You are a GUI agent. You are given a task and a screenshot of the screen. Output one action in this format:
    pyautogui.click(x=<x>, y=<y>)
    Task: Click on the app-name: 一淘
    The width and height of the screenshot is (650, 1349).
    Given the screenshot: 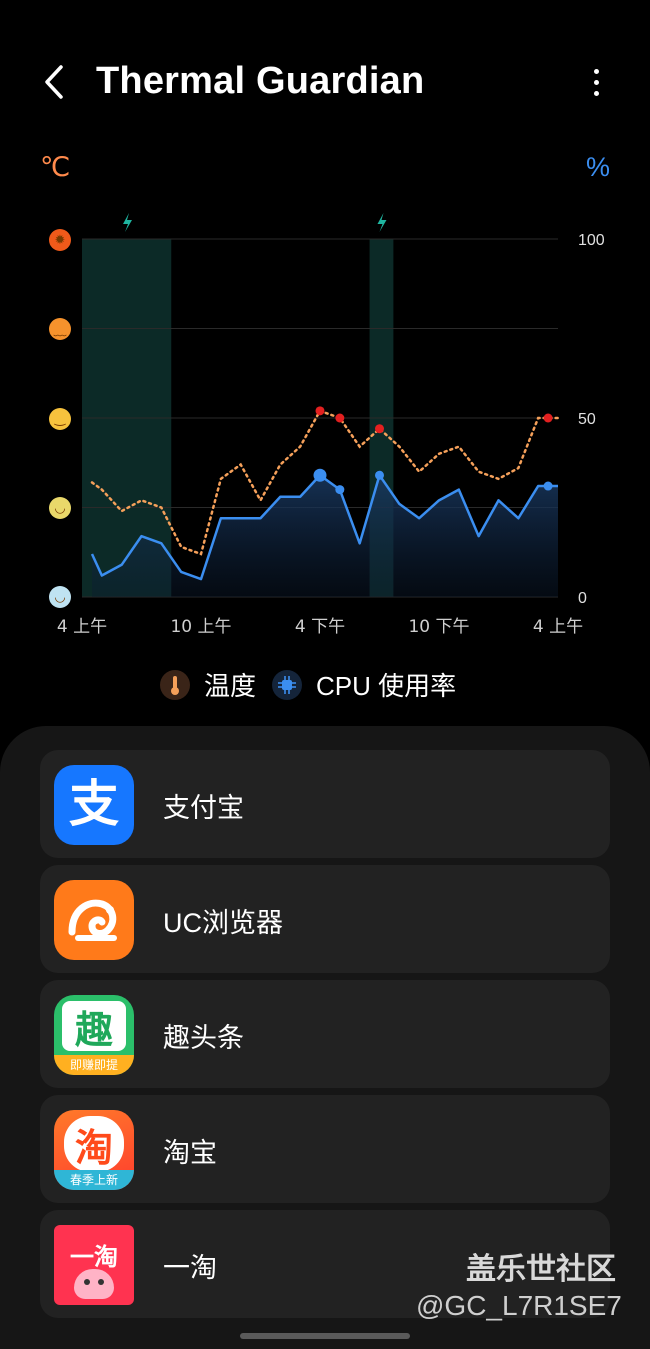 What is the action you would take?
    pyautogui.click(x=190, y=1268)
    